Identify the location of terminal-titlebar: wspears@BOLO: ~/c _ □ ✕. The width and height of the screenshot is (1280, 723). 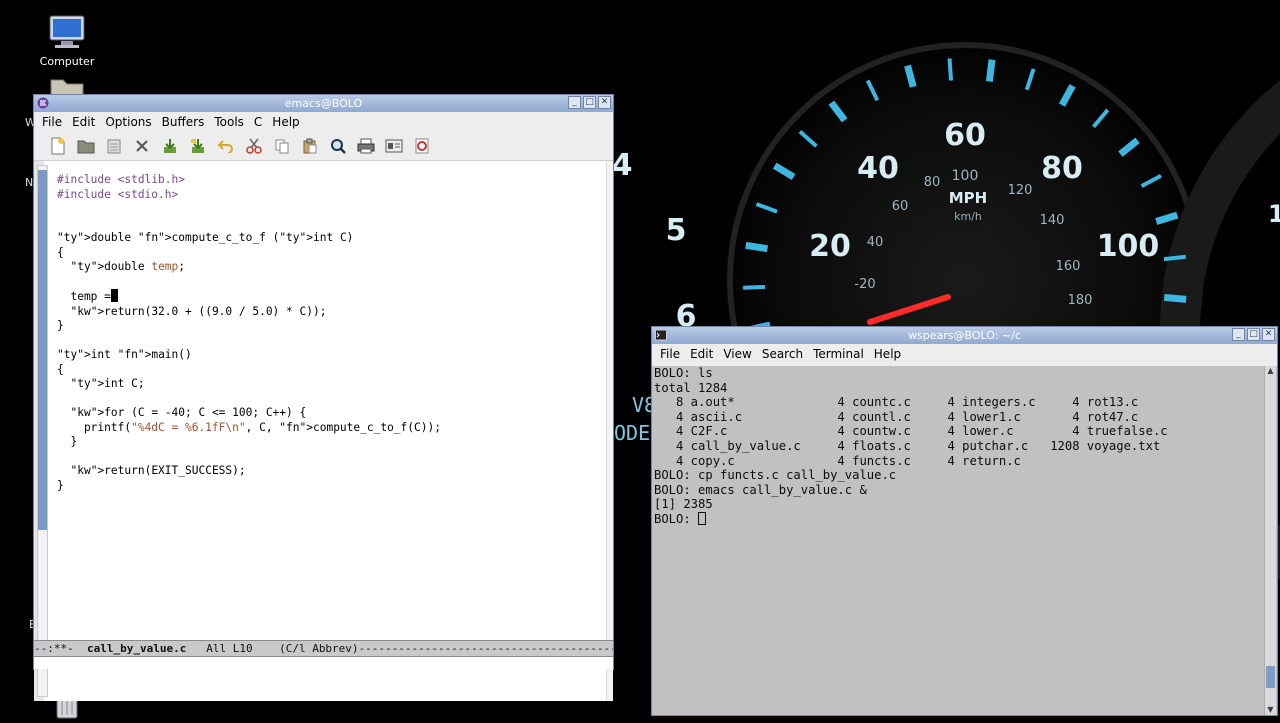
(964, 335).